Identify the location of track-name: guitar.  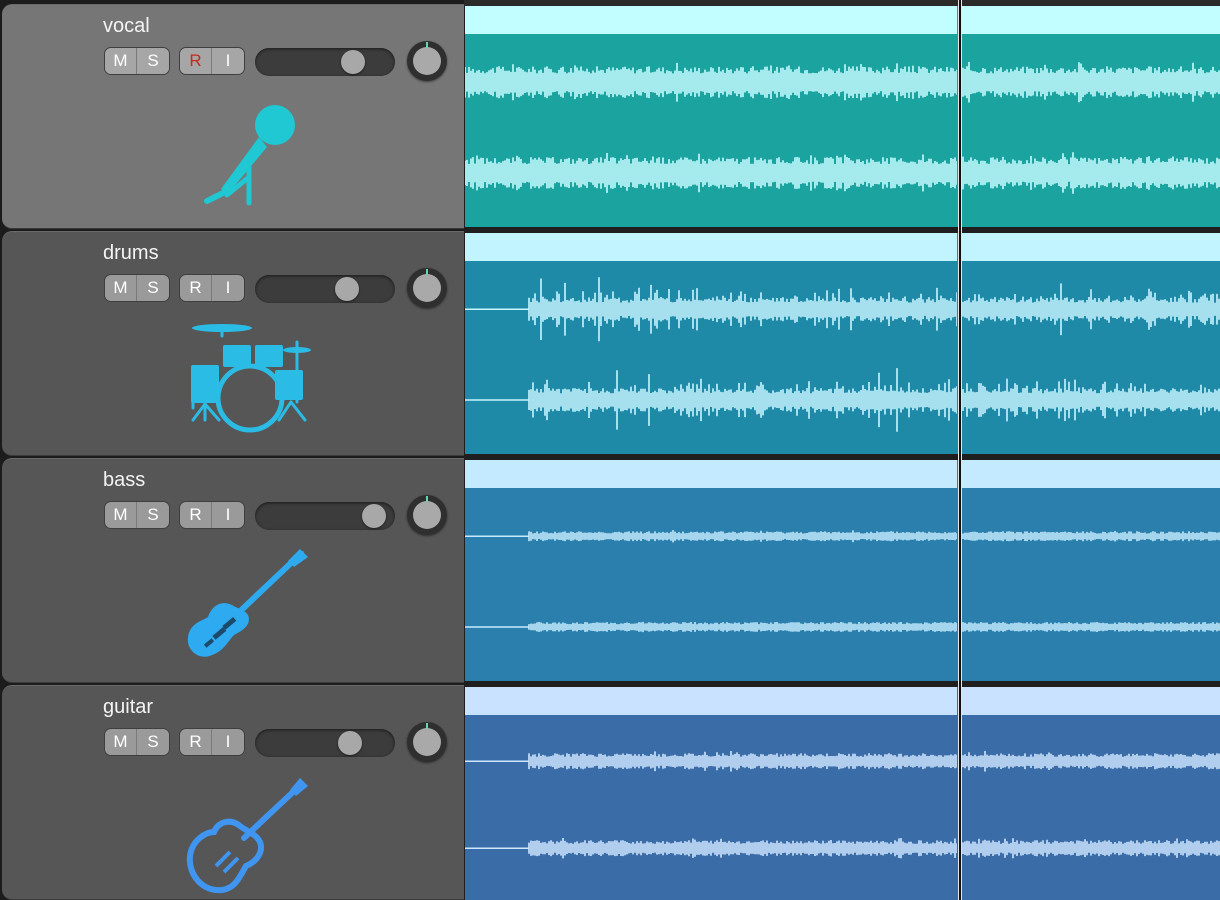
(128, 707).